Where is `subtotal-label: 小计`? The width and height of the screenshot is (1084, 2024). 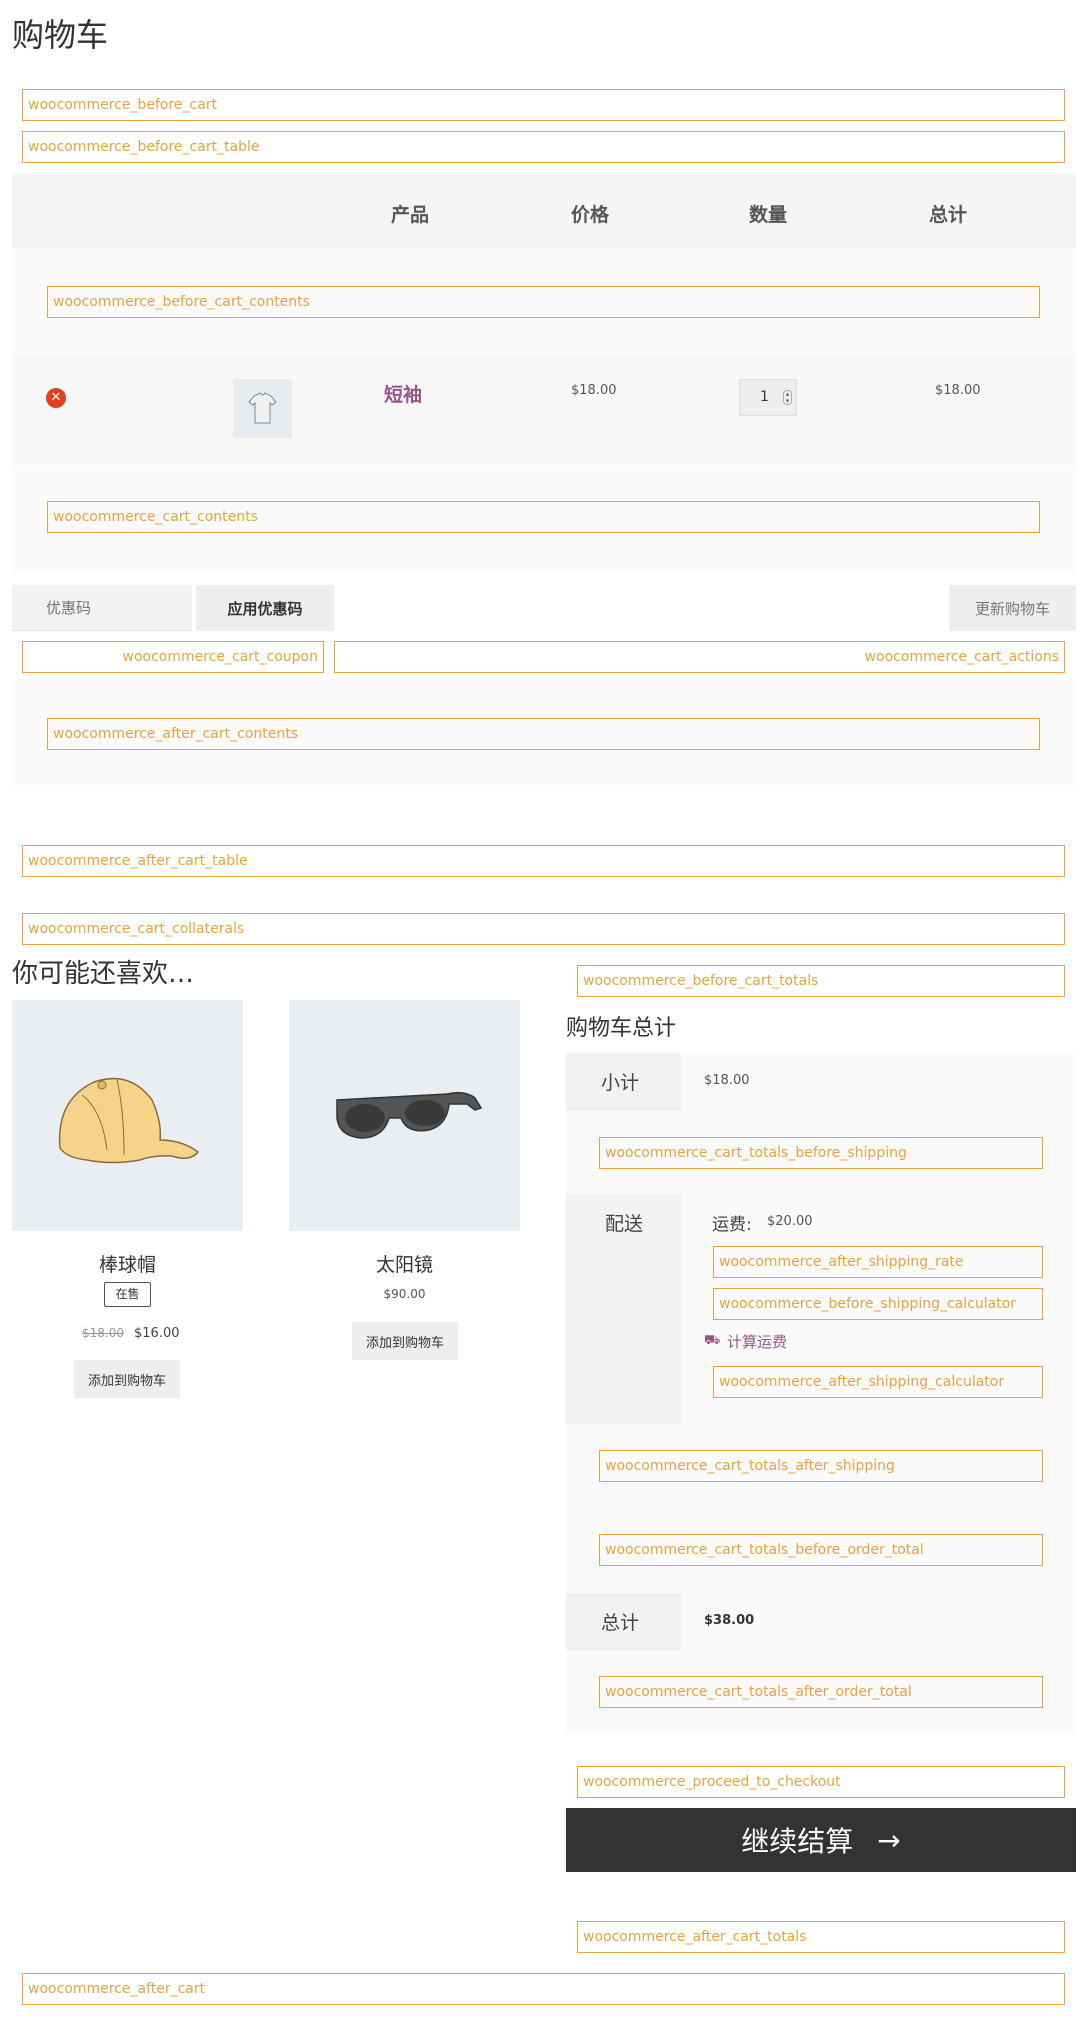 subtotal-label: 小计 is located at coordinates (620, 1083).